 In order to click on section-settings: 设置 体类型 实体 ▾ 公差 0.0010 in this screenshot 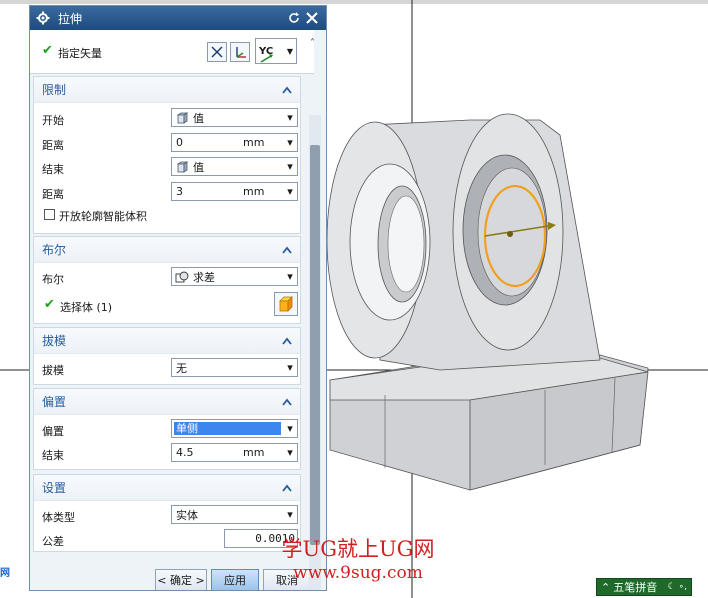, I will do `click(167, 513)`.